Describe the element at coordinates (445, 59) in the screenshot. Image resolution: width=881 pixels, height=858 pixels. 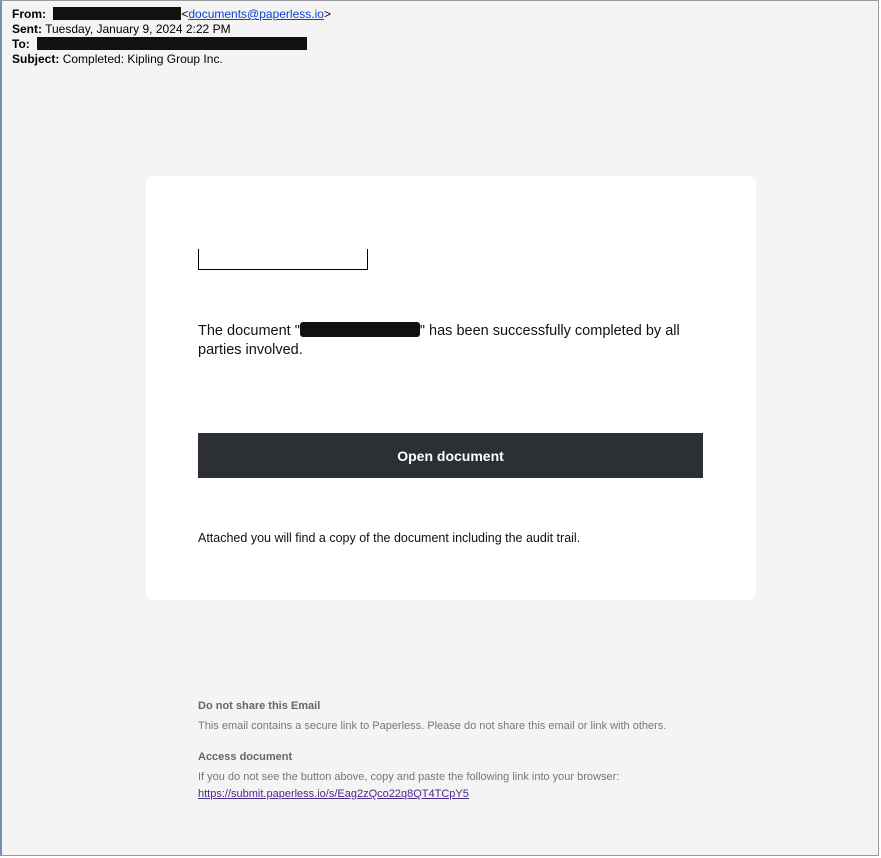
I see `subject-row: Subject: Completed: Kipling Group Inc.` at that location.